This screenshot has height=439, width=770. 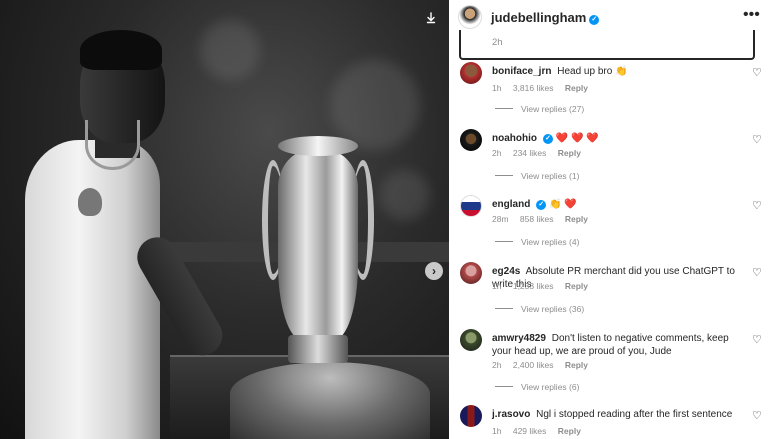 I want to click on medal-ribbon, so click(x=112, y=145).